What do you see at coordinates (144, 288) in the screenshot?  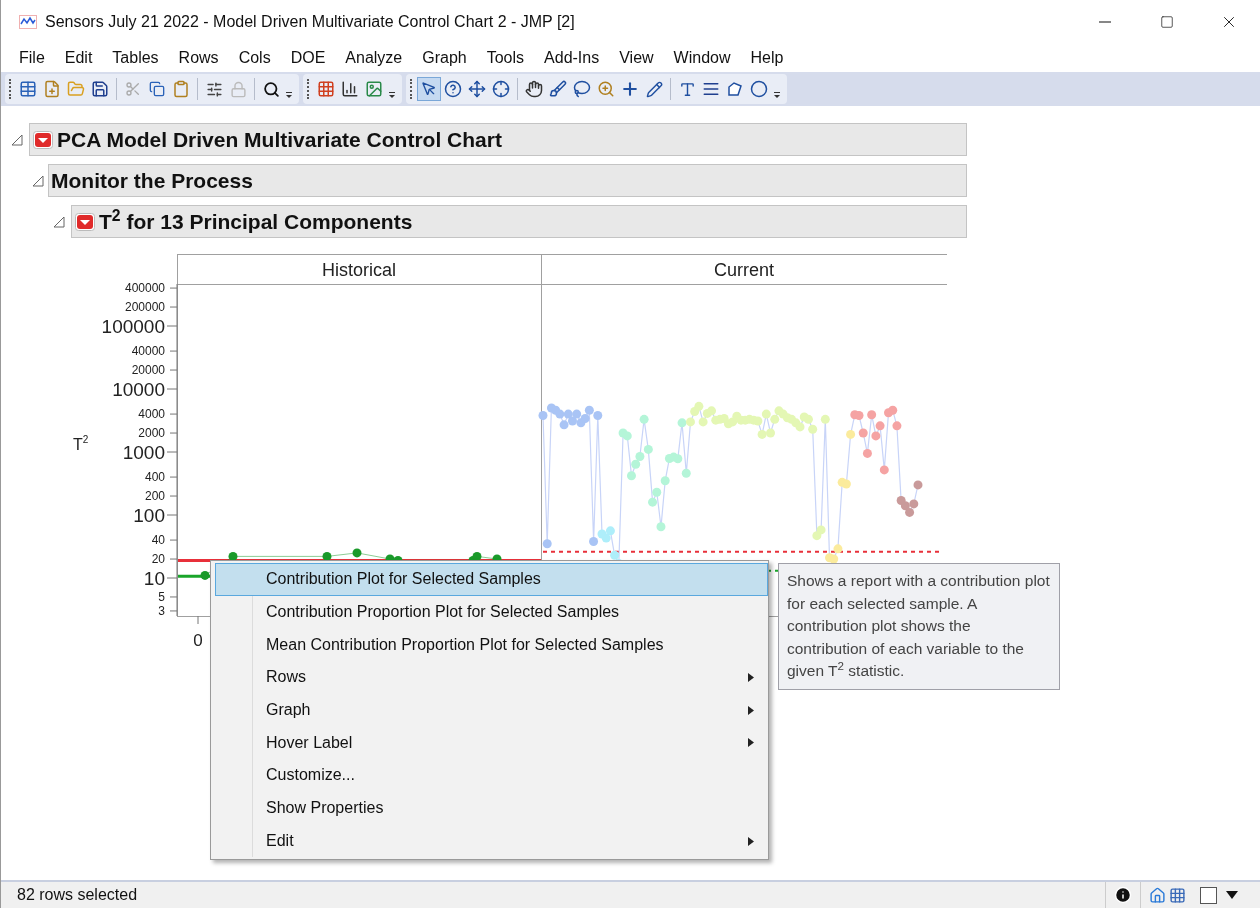 I see `y-tick-label: 400000` at bounding box center [144, 288].